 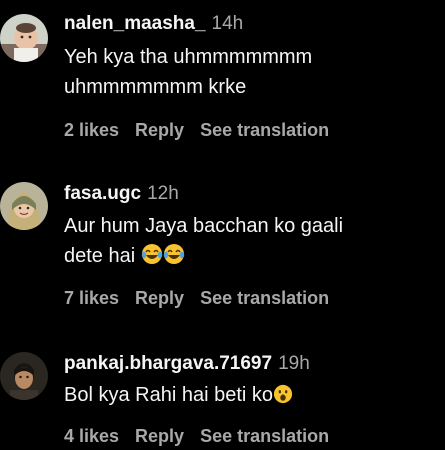 What do you see at coordinates (283, 394) in the screenshot?
I see `face-with-open-mouth-emoji` at bounding box center [283, 394].